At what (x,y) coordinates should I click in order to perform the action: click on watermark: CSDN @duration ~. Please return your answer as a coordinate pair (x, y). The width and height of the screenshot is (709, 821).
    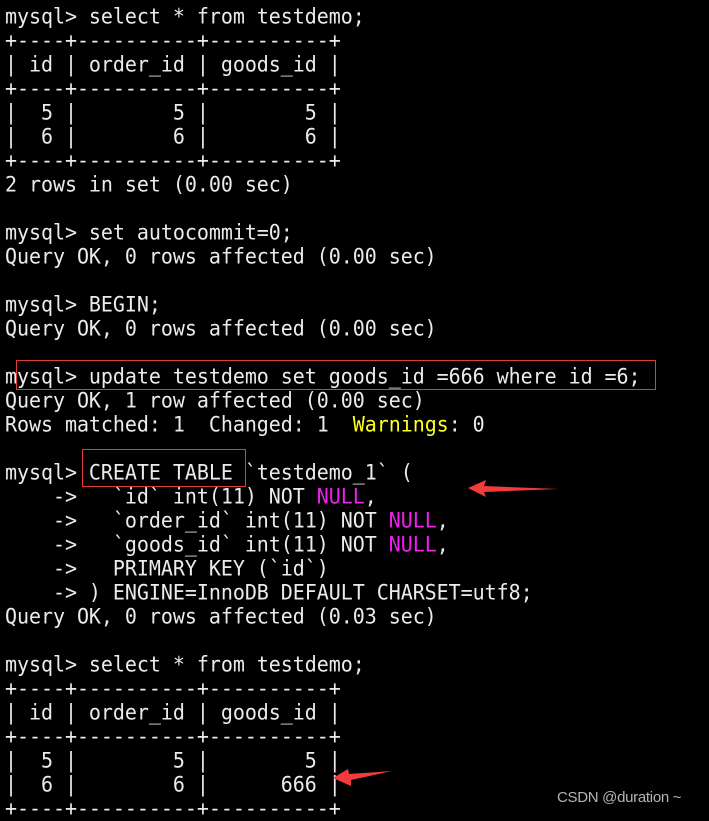
    Looking at the image, I should click on (619, 797).